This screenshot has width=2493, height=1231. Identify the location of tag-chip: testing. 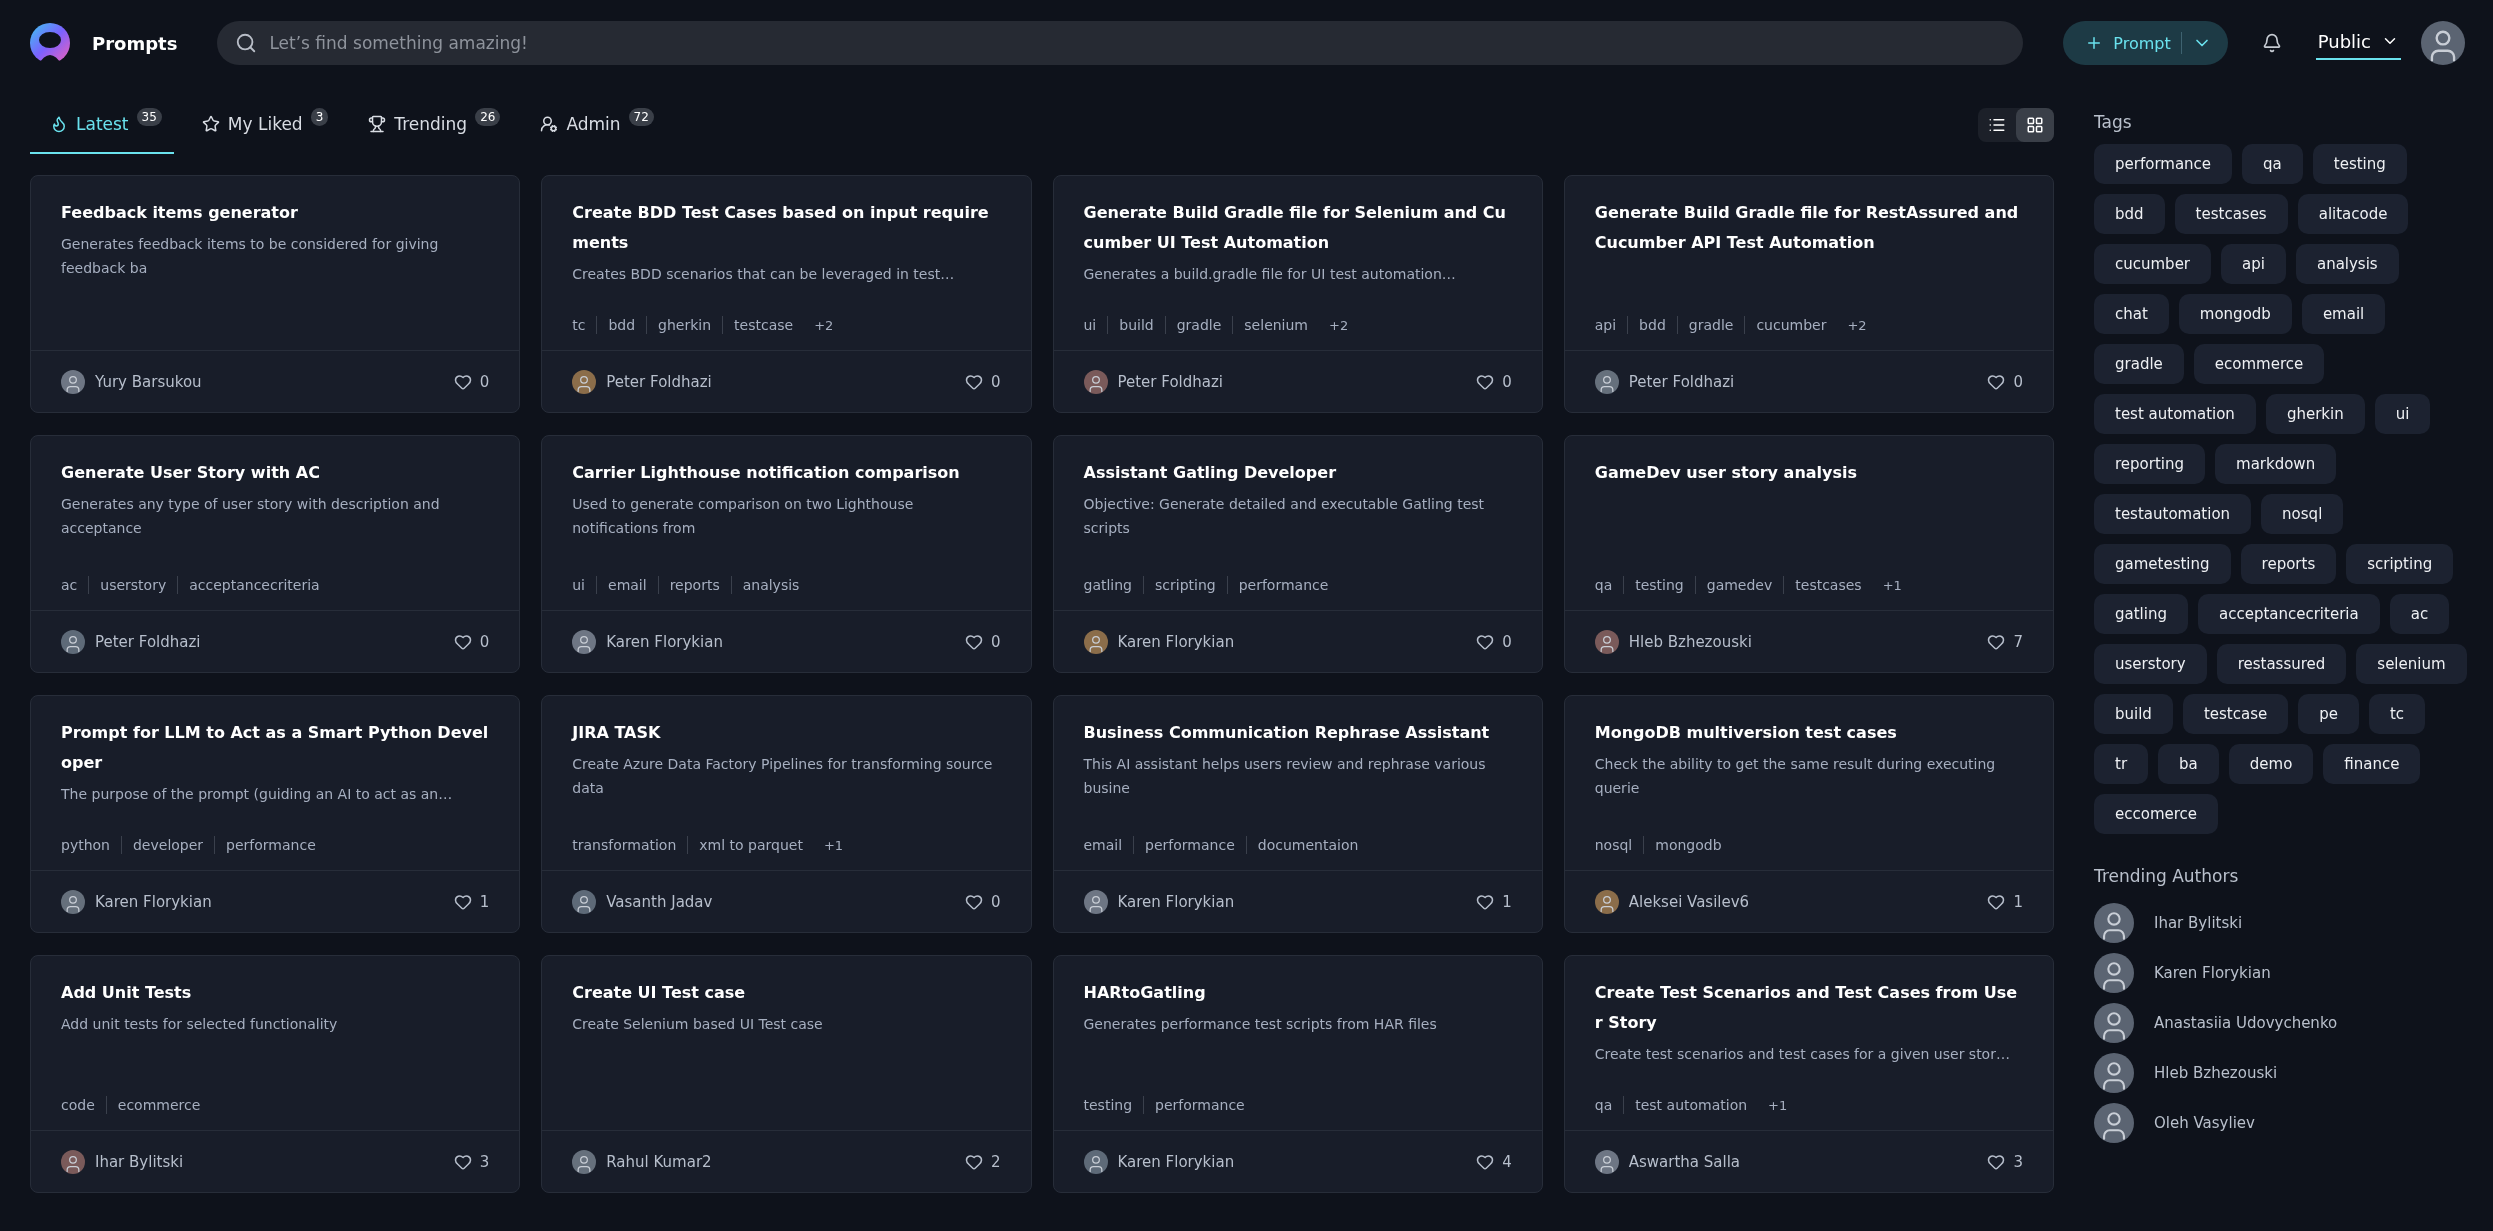
(2359, 164).